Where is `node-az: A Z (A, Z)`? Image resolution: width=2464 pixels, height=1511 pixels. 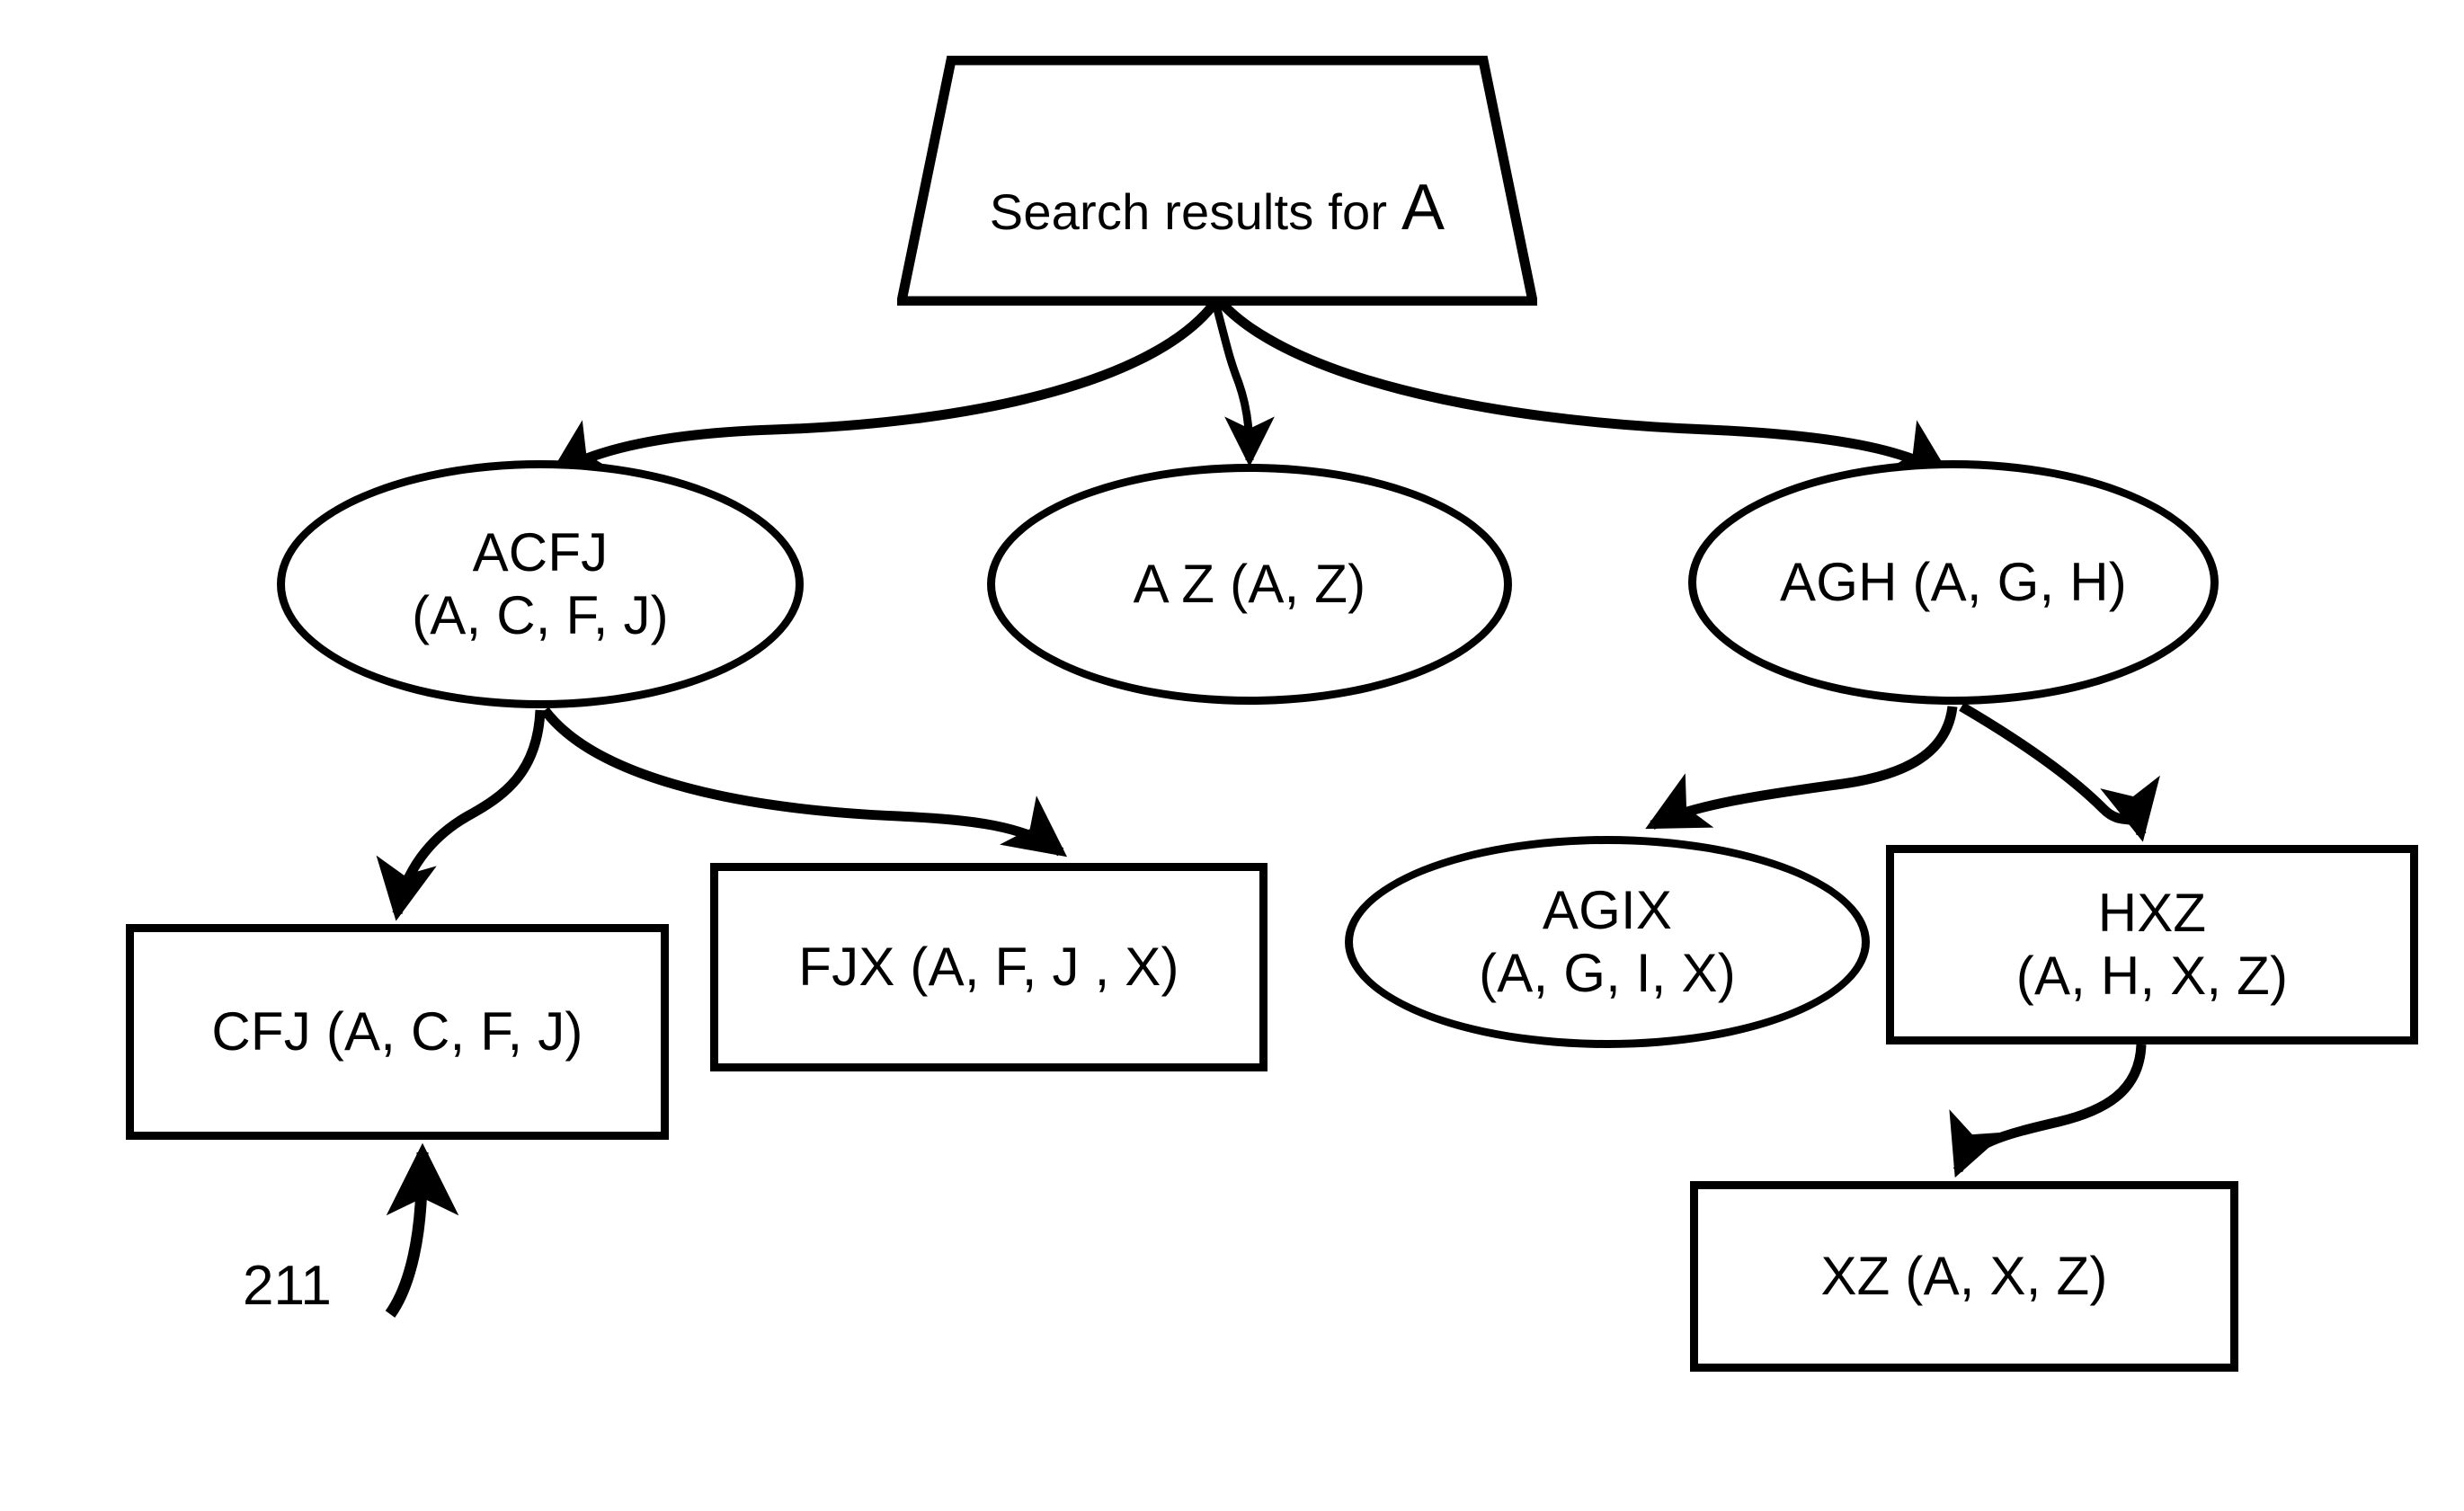 node-az: A Z (A, Z) is located at coordinates (1249, 584).